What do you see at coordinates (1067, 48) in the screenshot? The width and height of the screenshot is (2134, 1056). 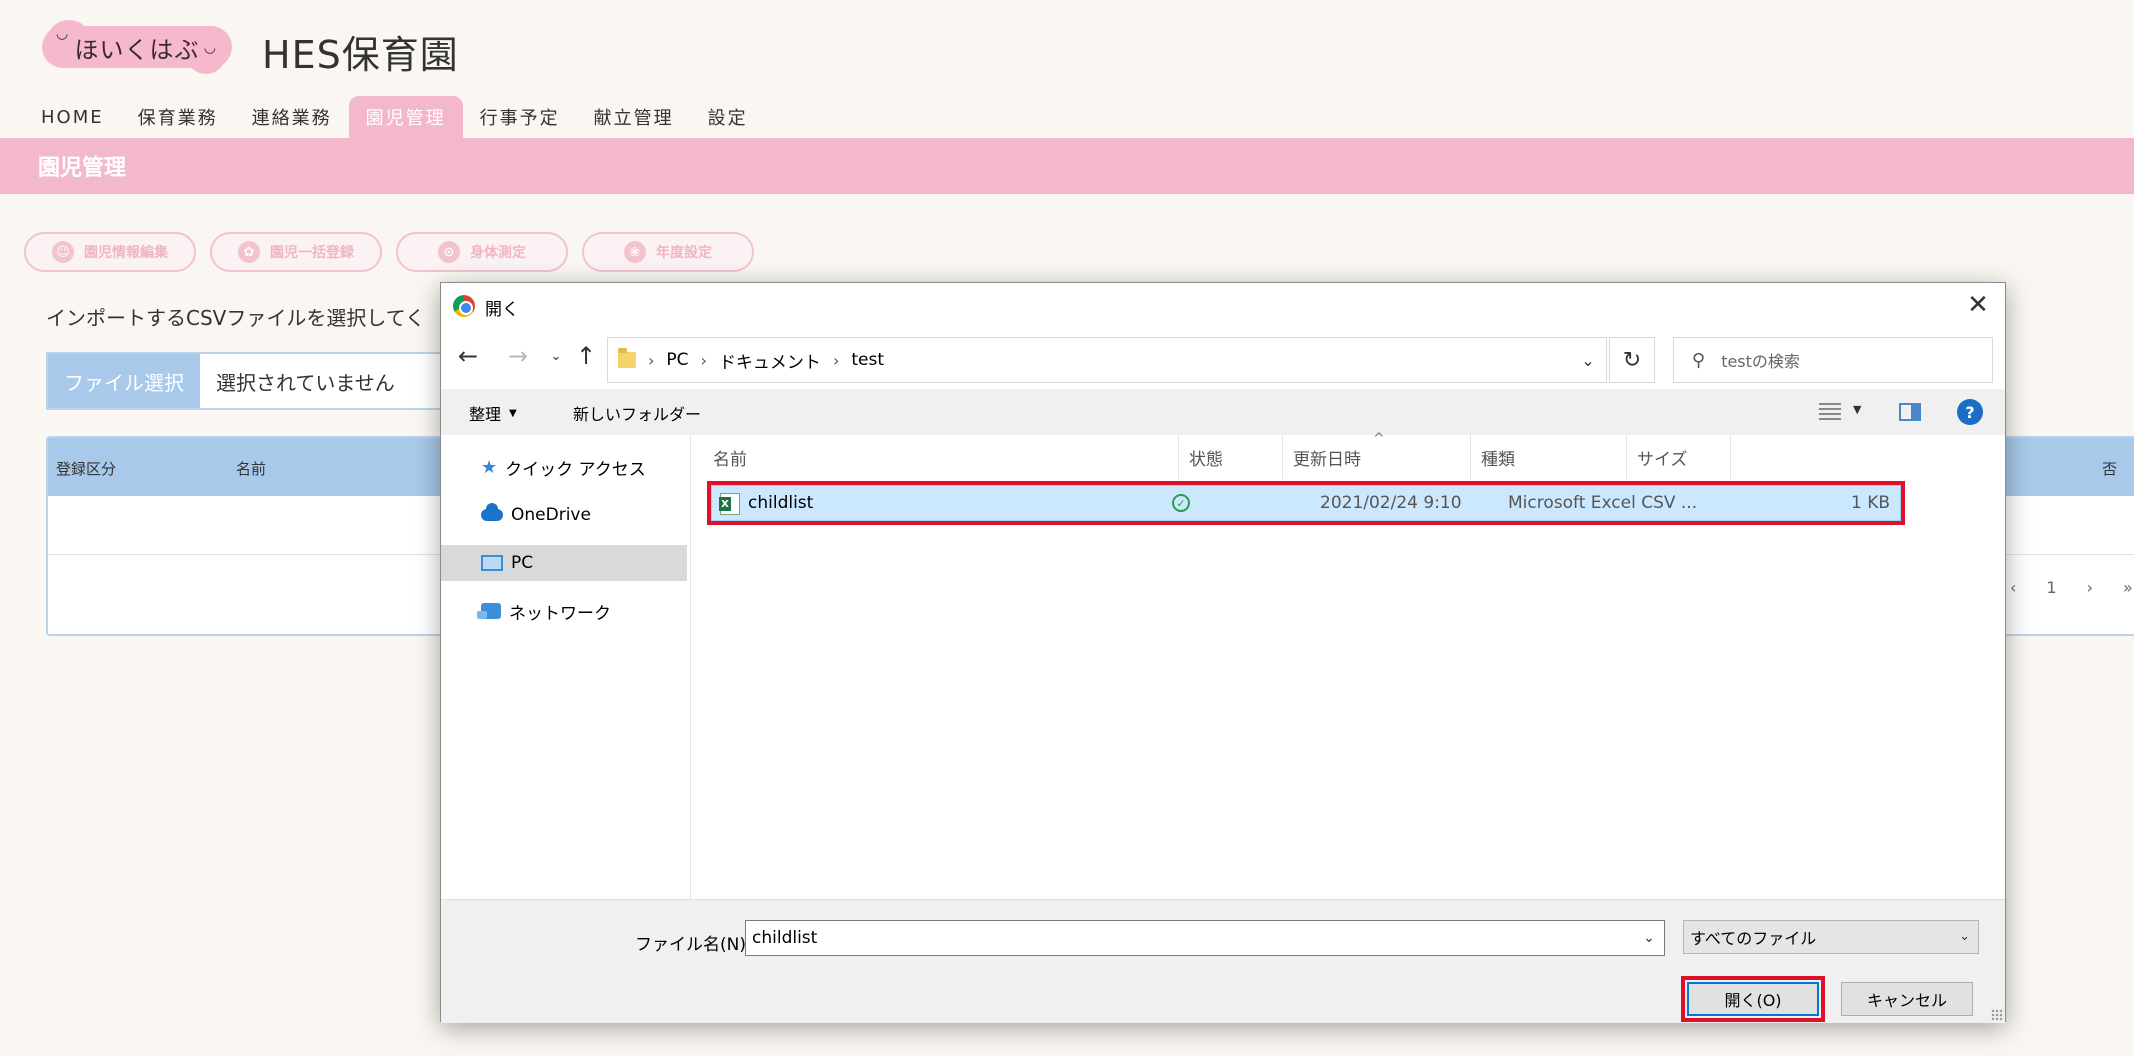 I see `app-header: ◡ ほいくはぶ ◡ HES保育園` at bounding box center [1067, 48].